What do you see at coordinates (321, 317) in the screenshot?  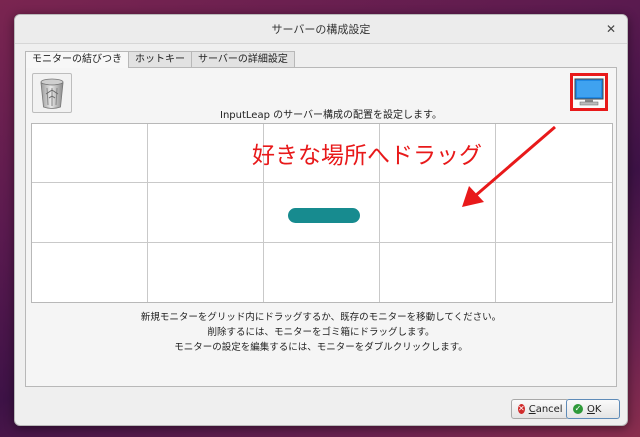 I see `instruction-line: 新規モニターをグリッド内にドラッグするか、既存のモニターを移動してください。` at bounding box center [321, 317].